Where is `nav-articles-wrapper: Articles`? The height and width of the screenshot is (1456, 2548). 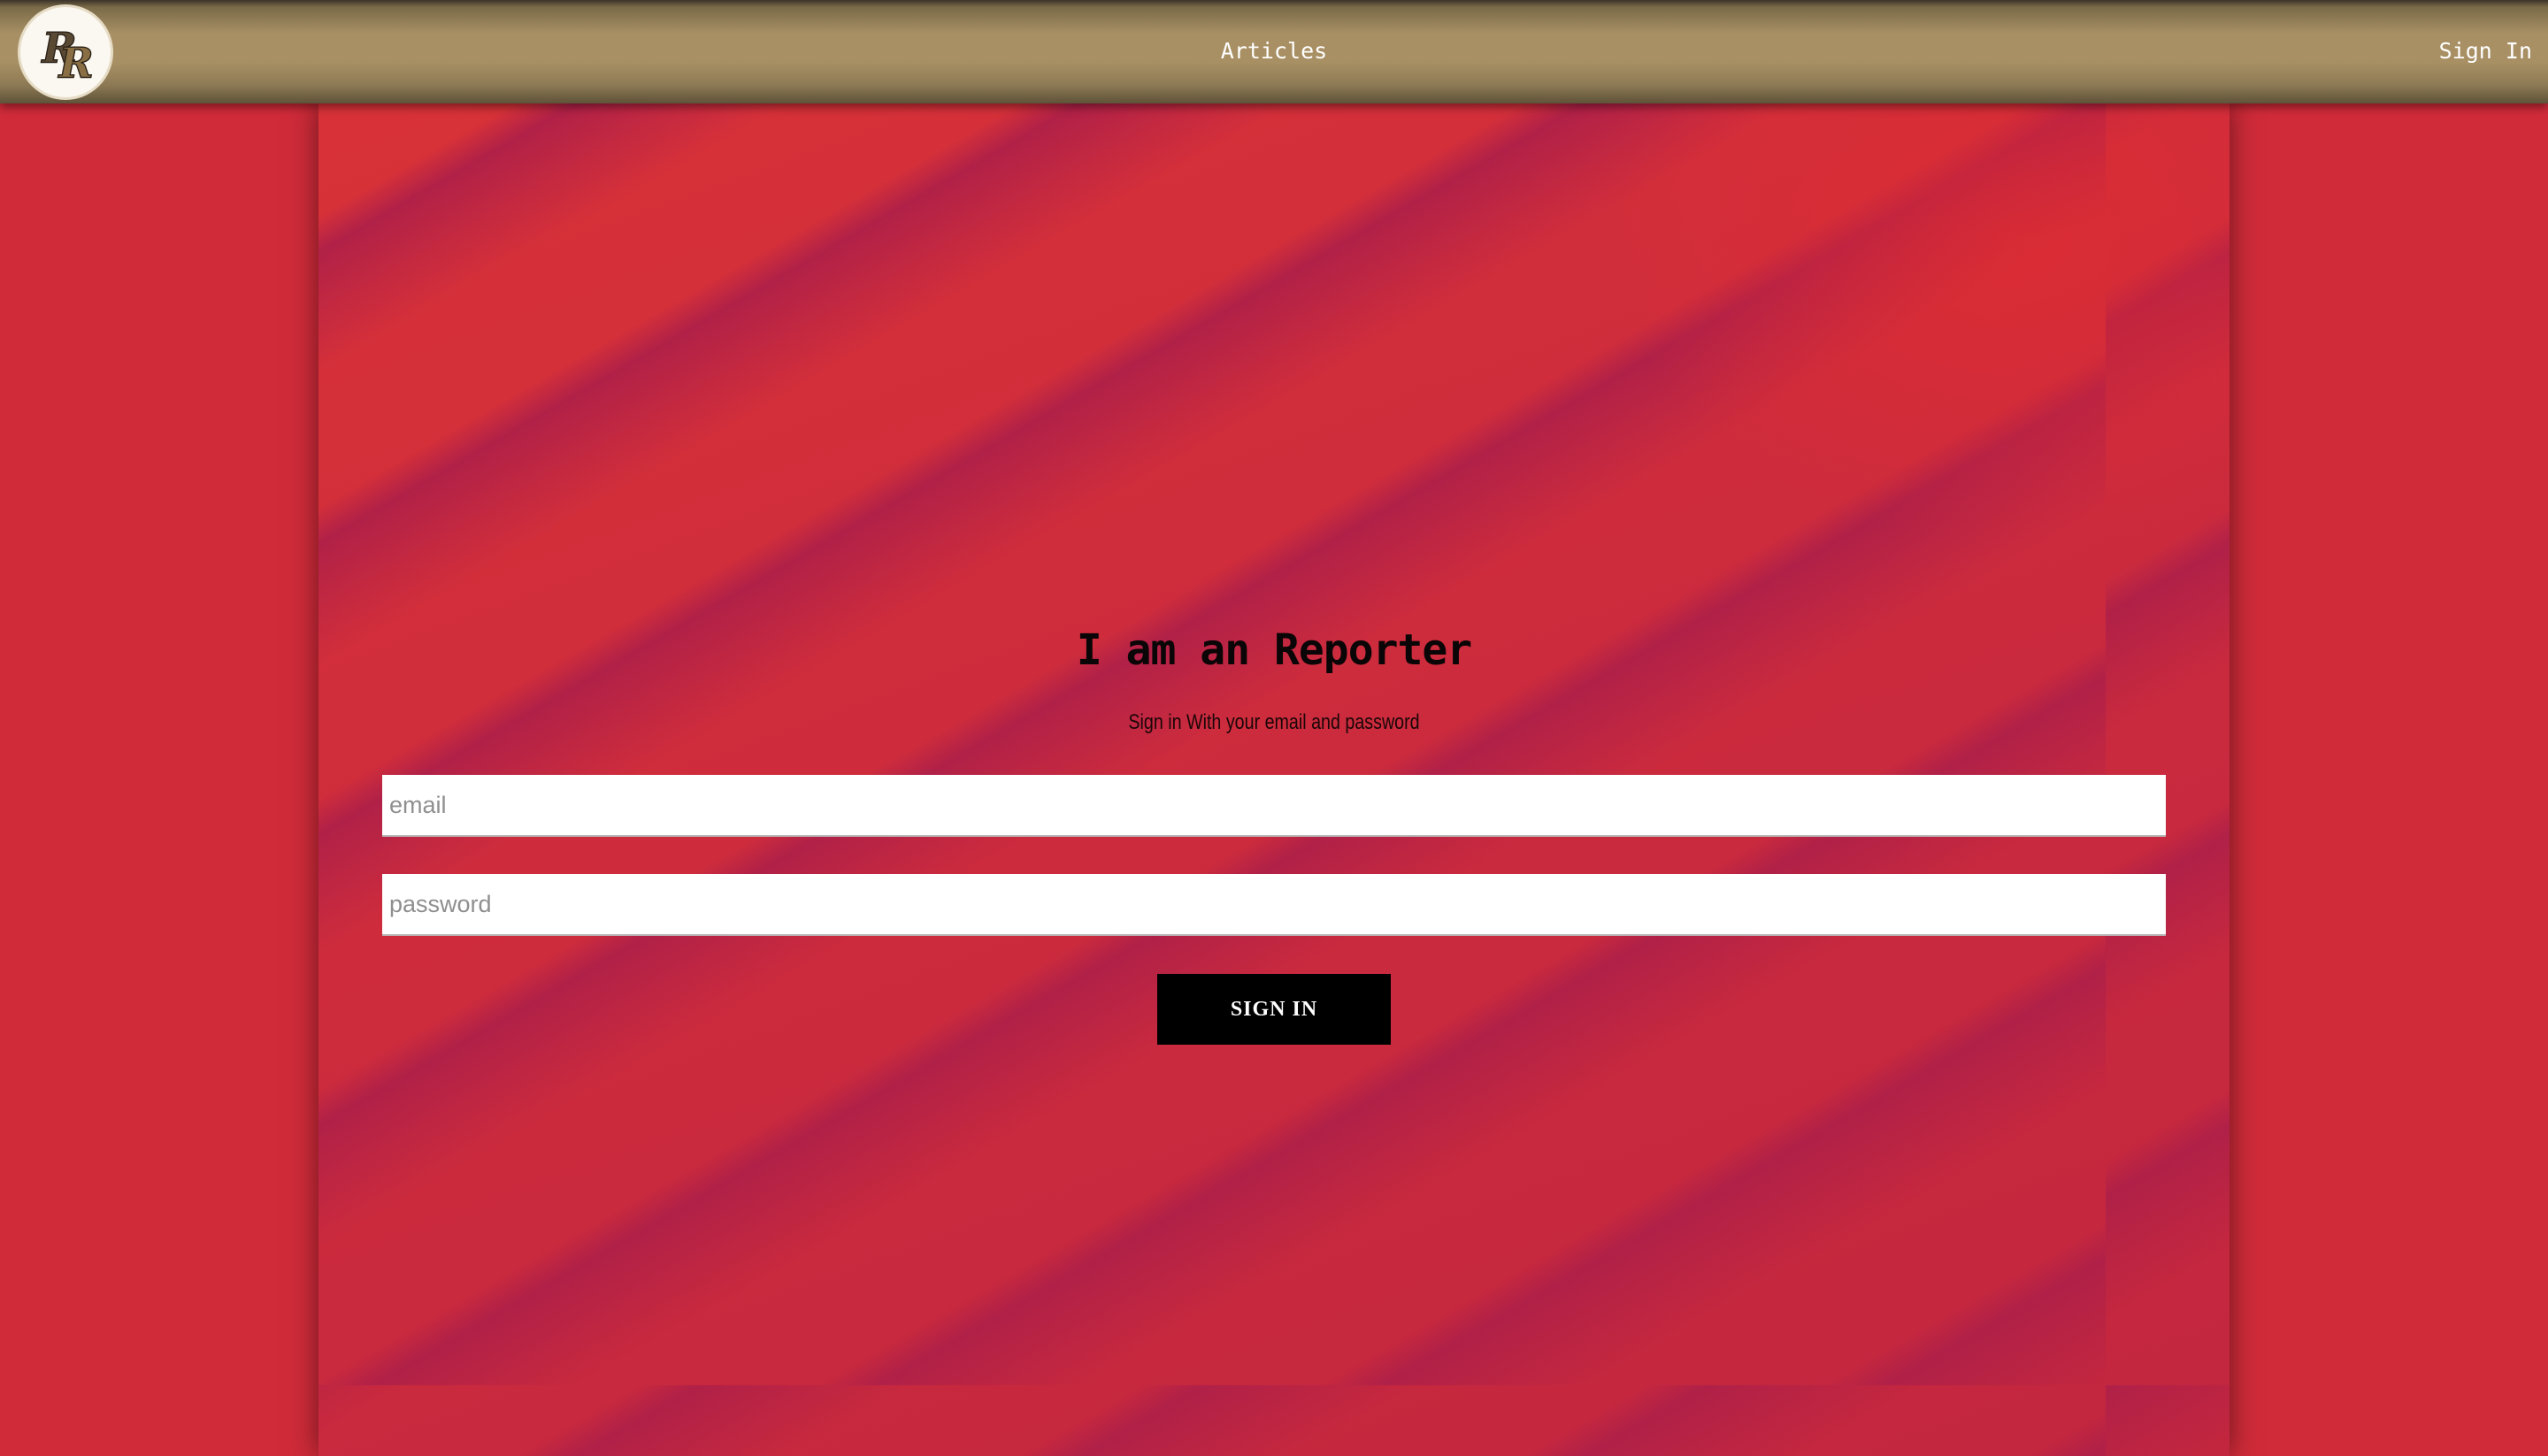 nav-articles-wrapper: Articles is located at coordinates (1274, 51).